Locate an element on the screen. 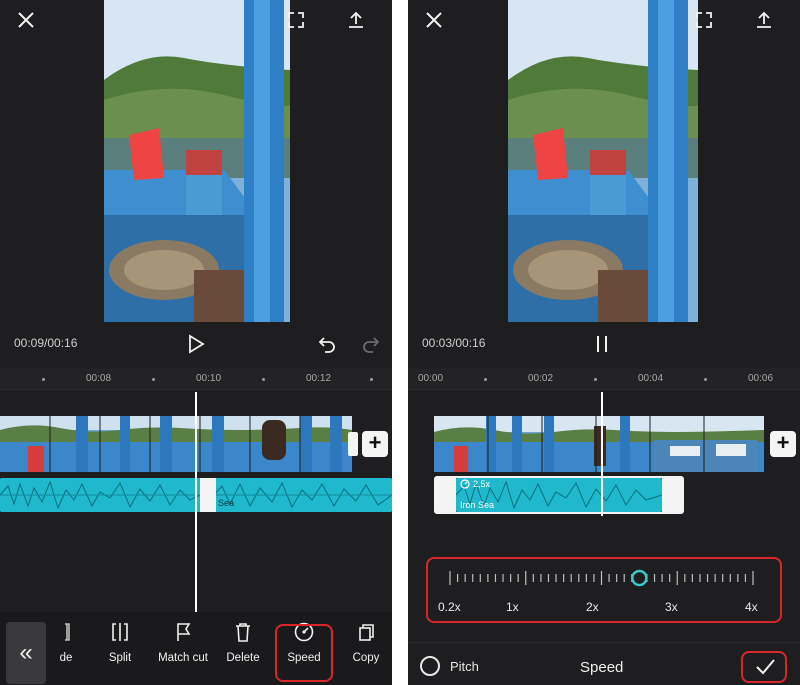 Image resolution: width=800 pixels, height=685 pixels. tool-partial: de is located at coordinates (66, 641).